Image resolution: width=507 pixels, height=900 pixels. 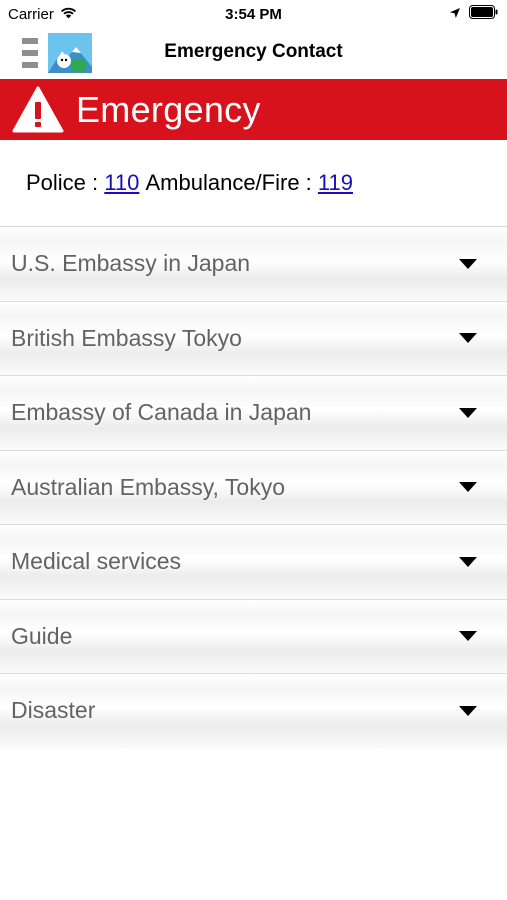 What do you see at coordinates (131, 263) in the screenshot?
I see `accordion-label: U.S. Embassy in Japan` at bounding box center [131, 263].